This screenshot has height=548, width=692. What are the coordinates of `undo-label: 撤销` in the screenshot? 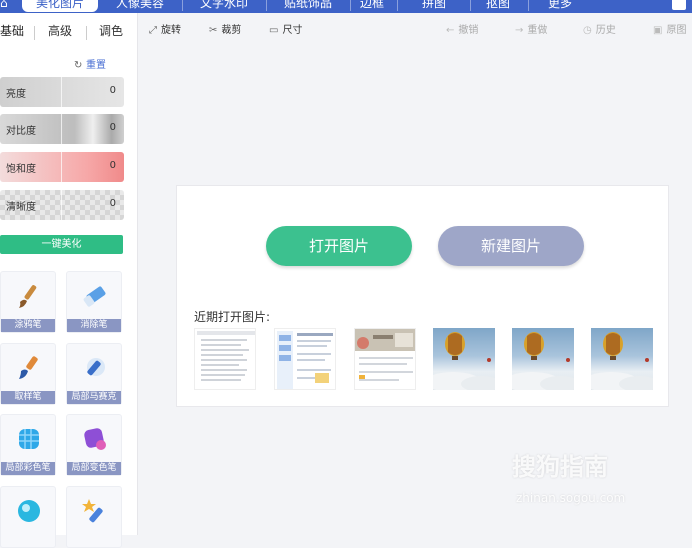 It's located at (468, 30).